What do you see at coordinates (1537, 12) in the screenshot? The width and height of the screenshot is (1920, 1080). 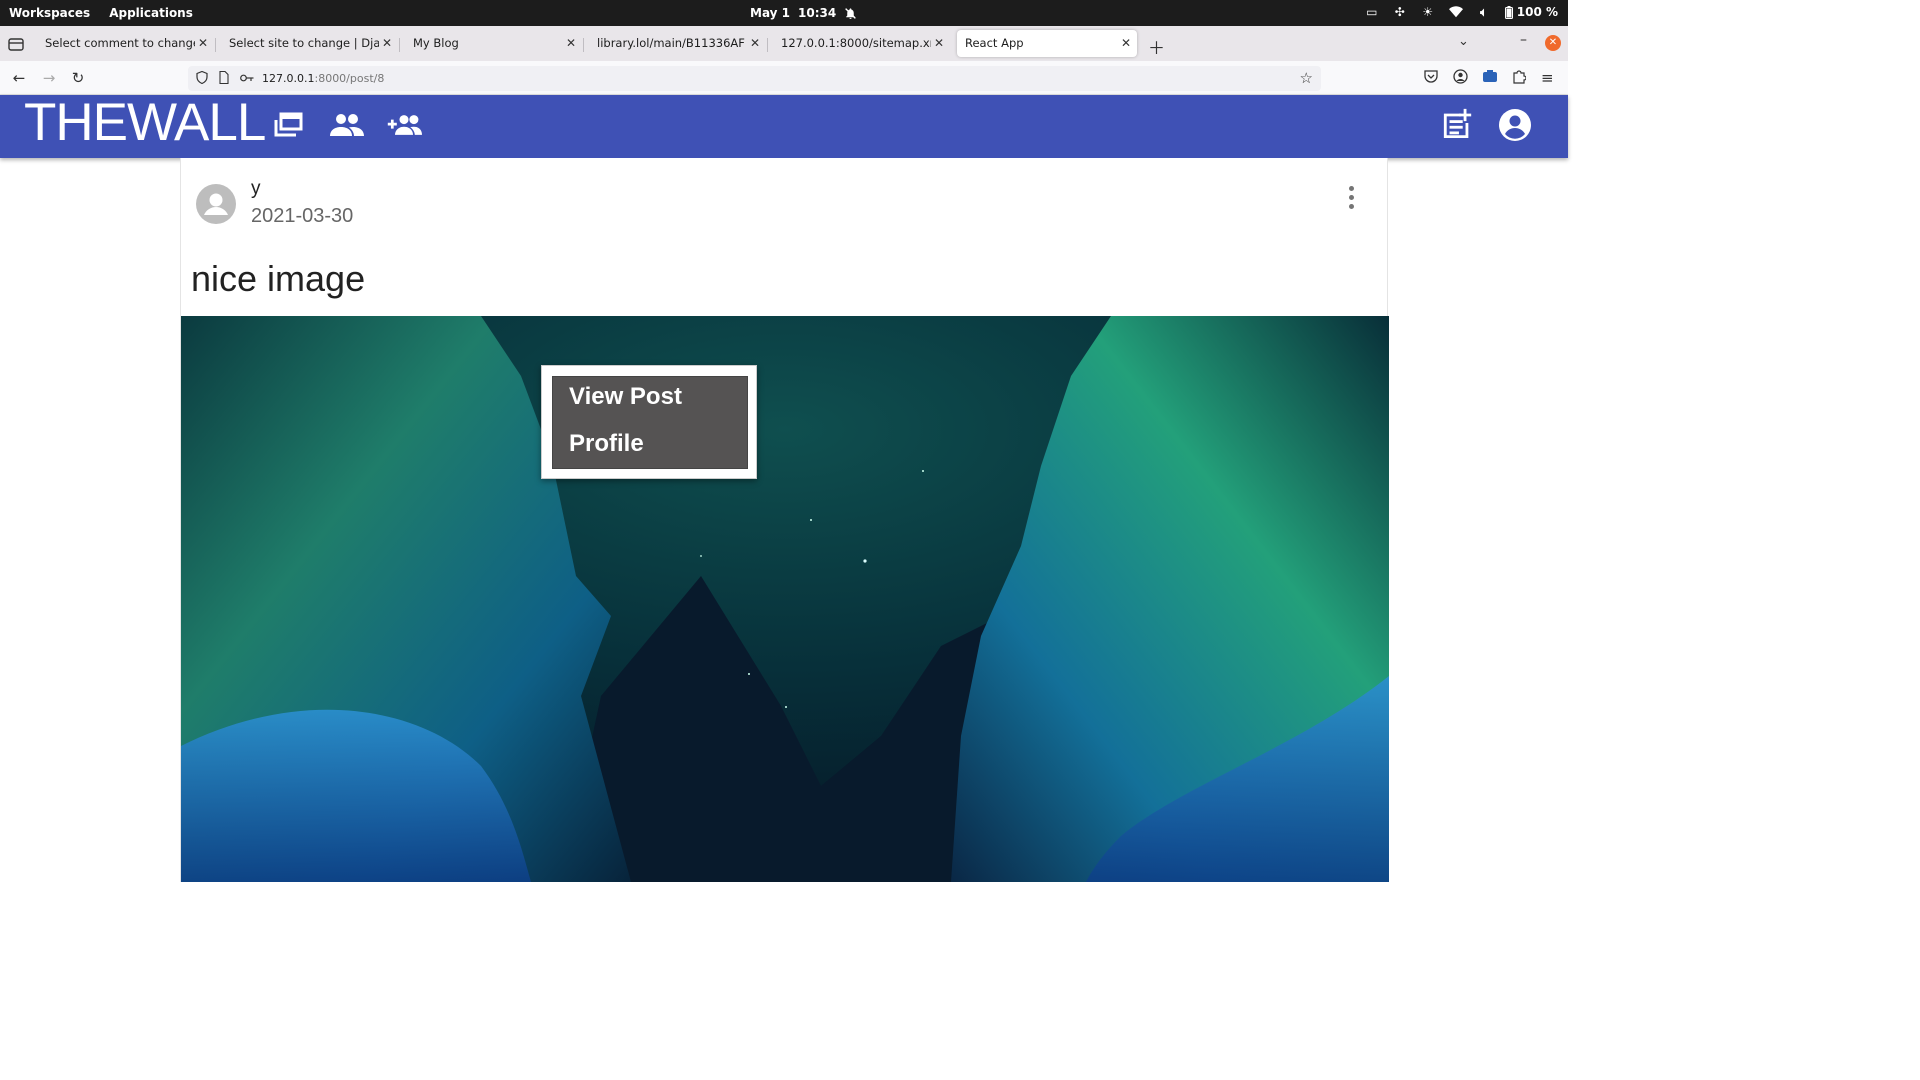 I see `battery-percent: 100 %` at bounding box center [1537, 12].